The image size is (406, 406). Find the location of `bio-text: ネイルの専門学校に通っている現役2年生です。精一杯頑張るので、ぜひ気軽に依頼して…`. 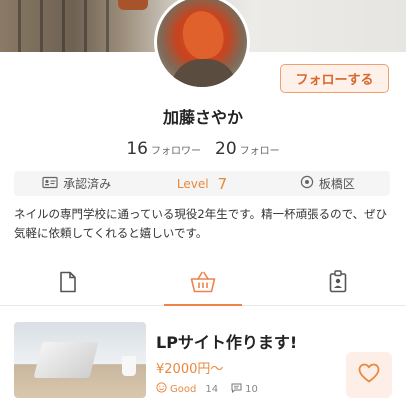

bio-text: ネイルの専門学校に通っている現役2年生です。精一杯頑張るので、ぜひ気軽に依頼して… is located at coordinates (201, 223).